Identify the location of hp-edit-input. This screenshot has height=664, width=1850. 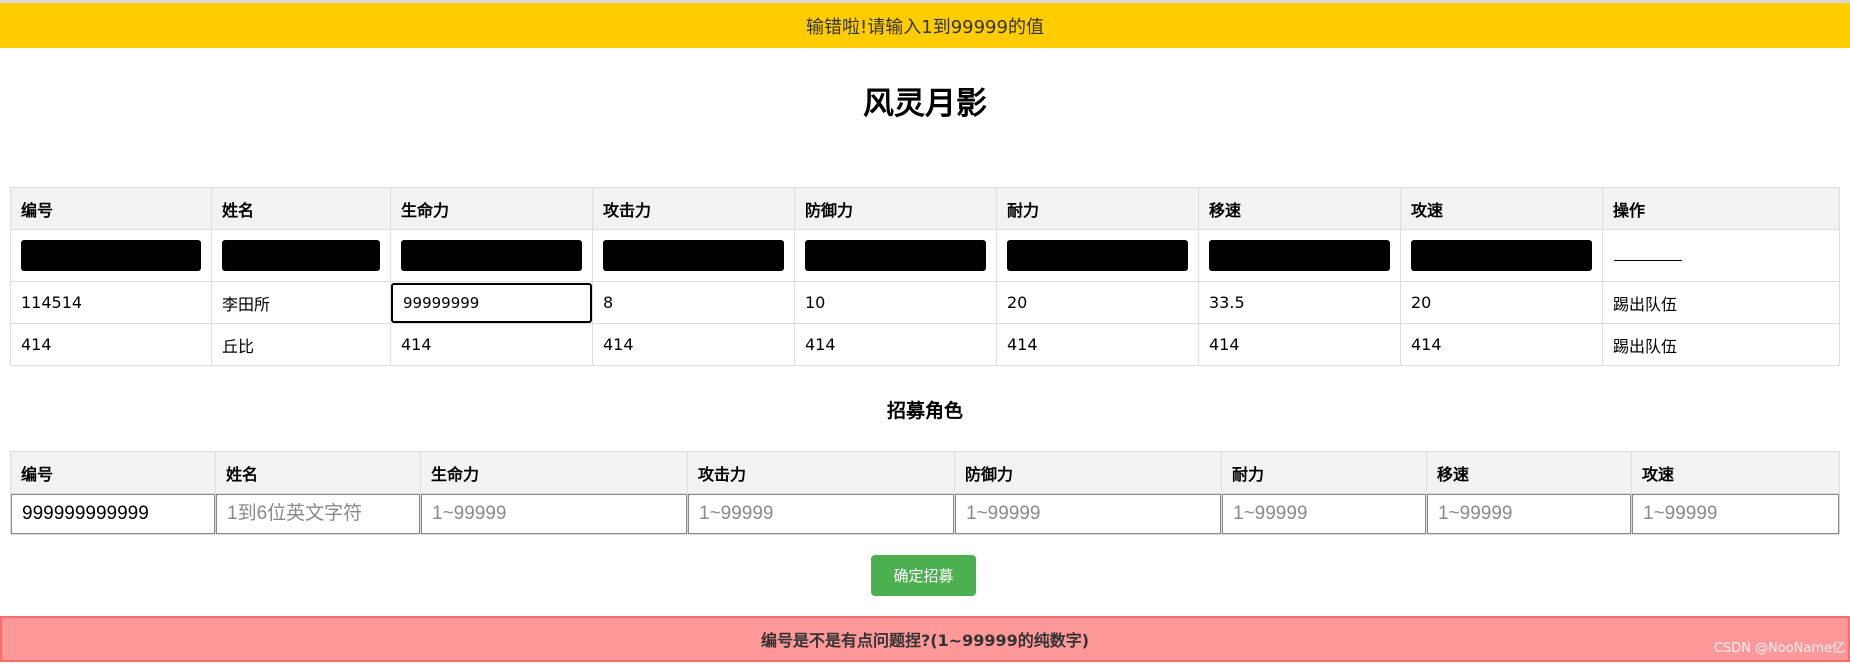
(491, 302).